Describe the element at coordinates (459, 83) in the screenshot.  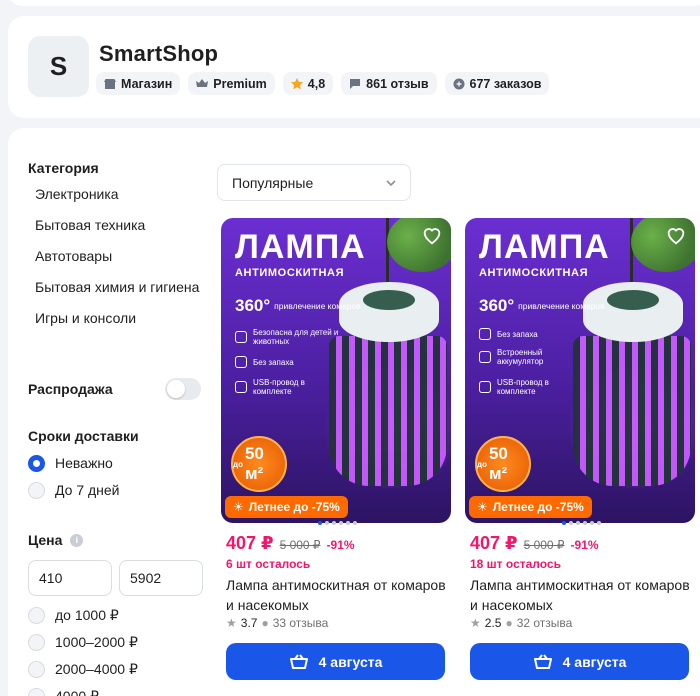
I see `box-icon` at that location.